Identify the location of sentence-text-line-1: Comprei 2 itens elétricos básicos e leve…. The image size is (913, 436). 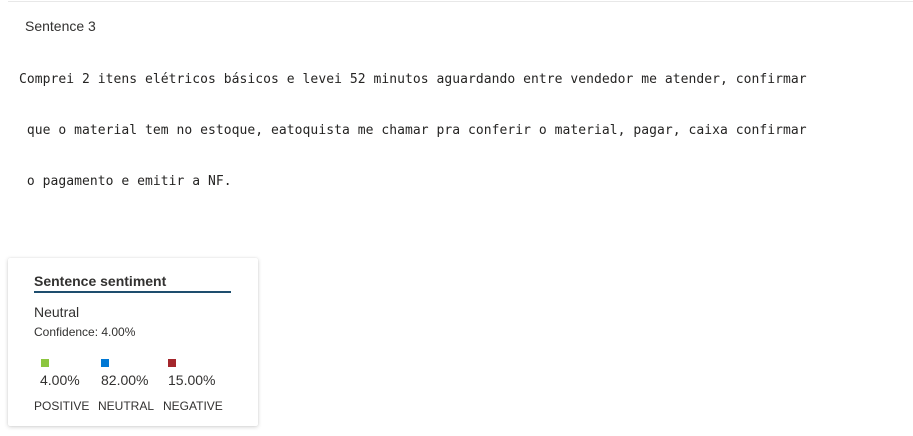
(413, 79).